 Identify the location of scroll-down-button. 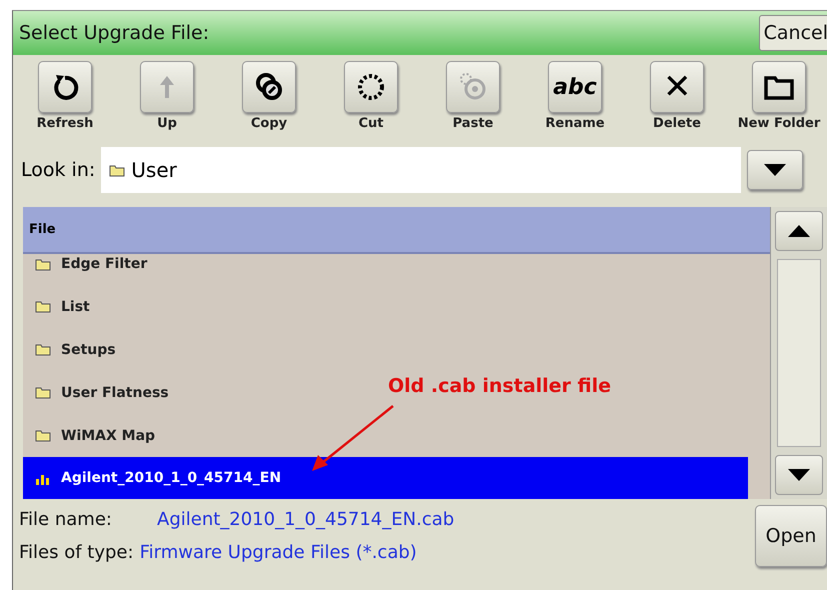
(799, 475).